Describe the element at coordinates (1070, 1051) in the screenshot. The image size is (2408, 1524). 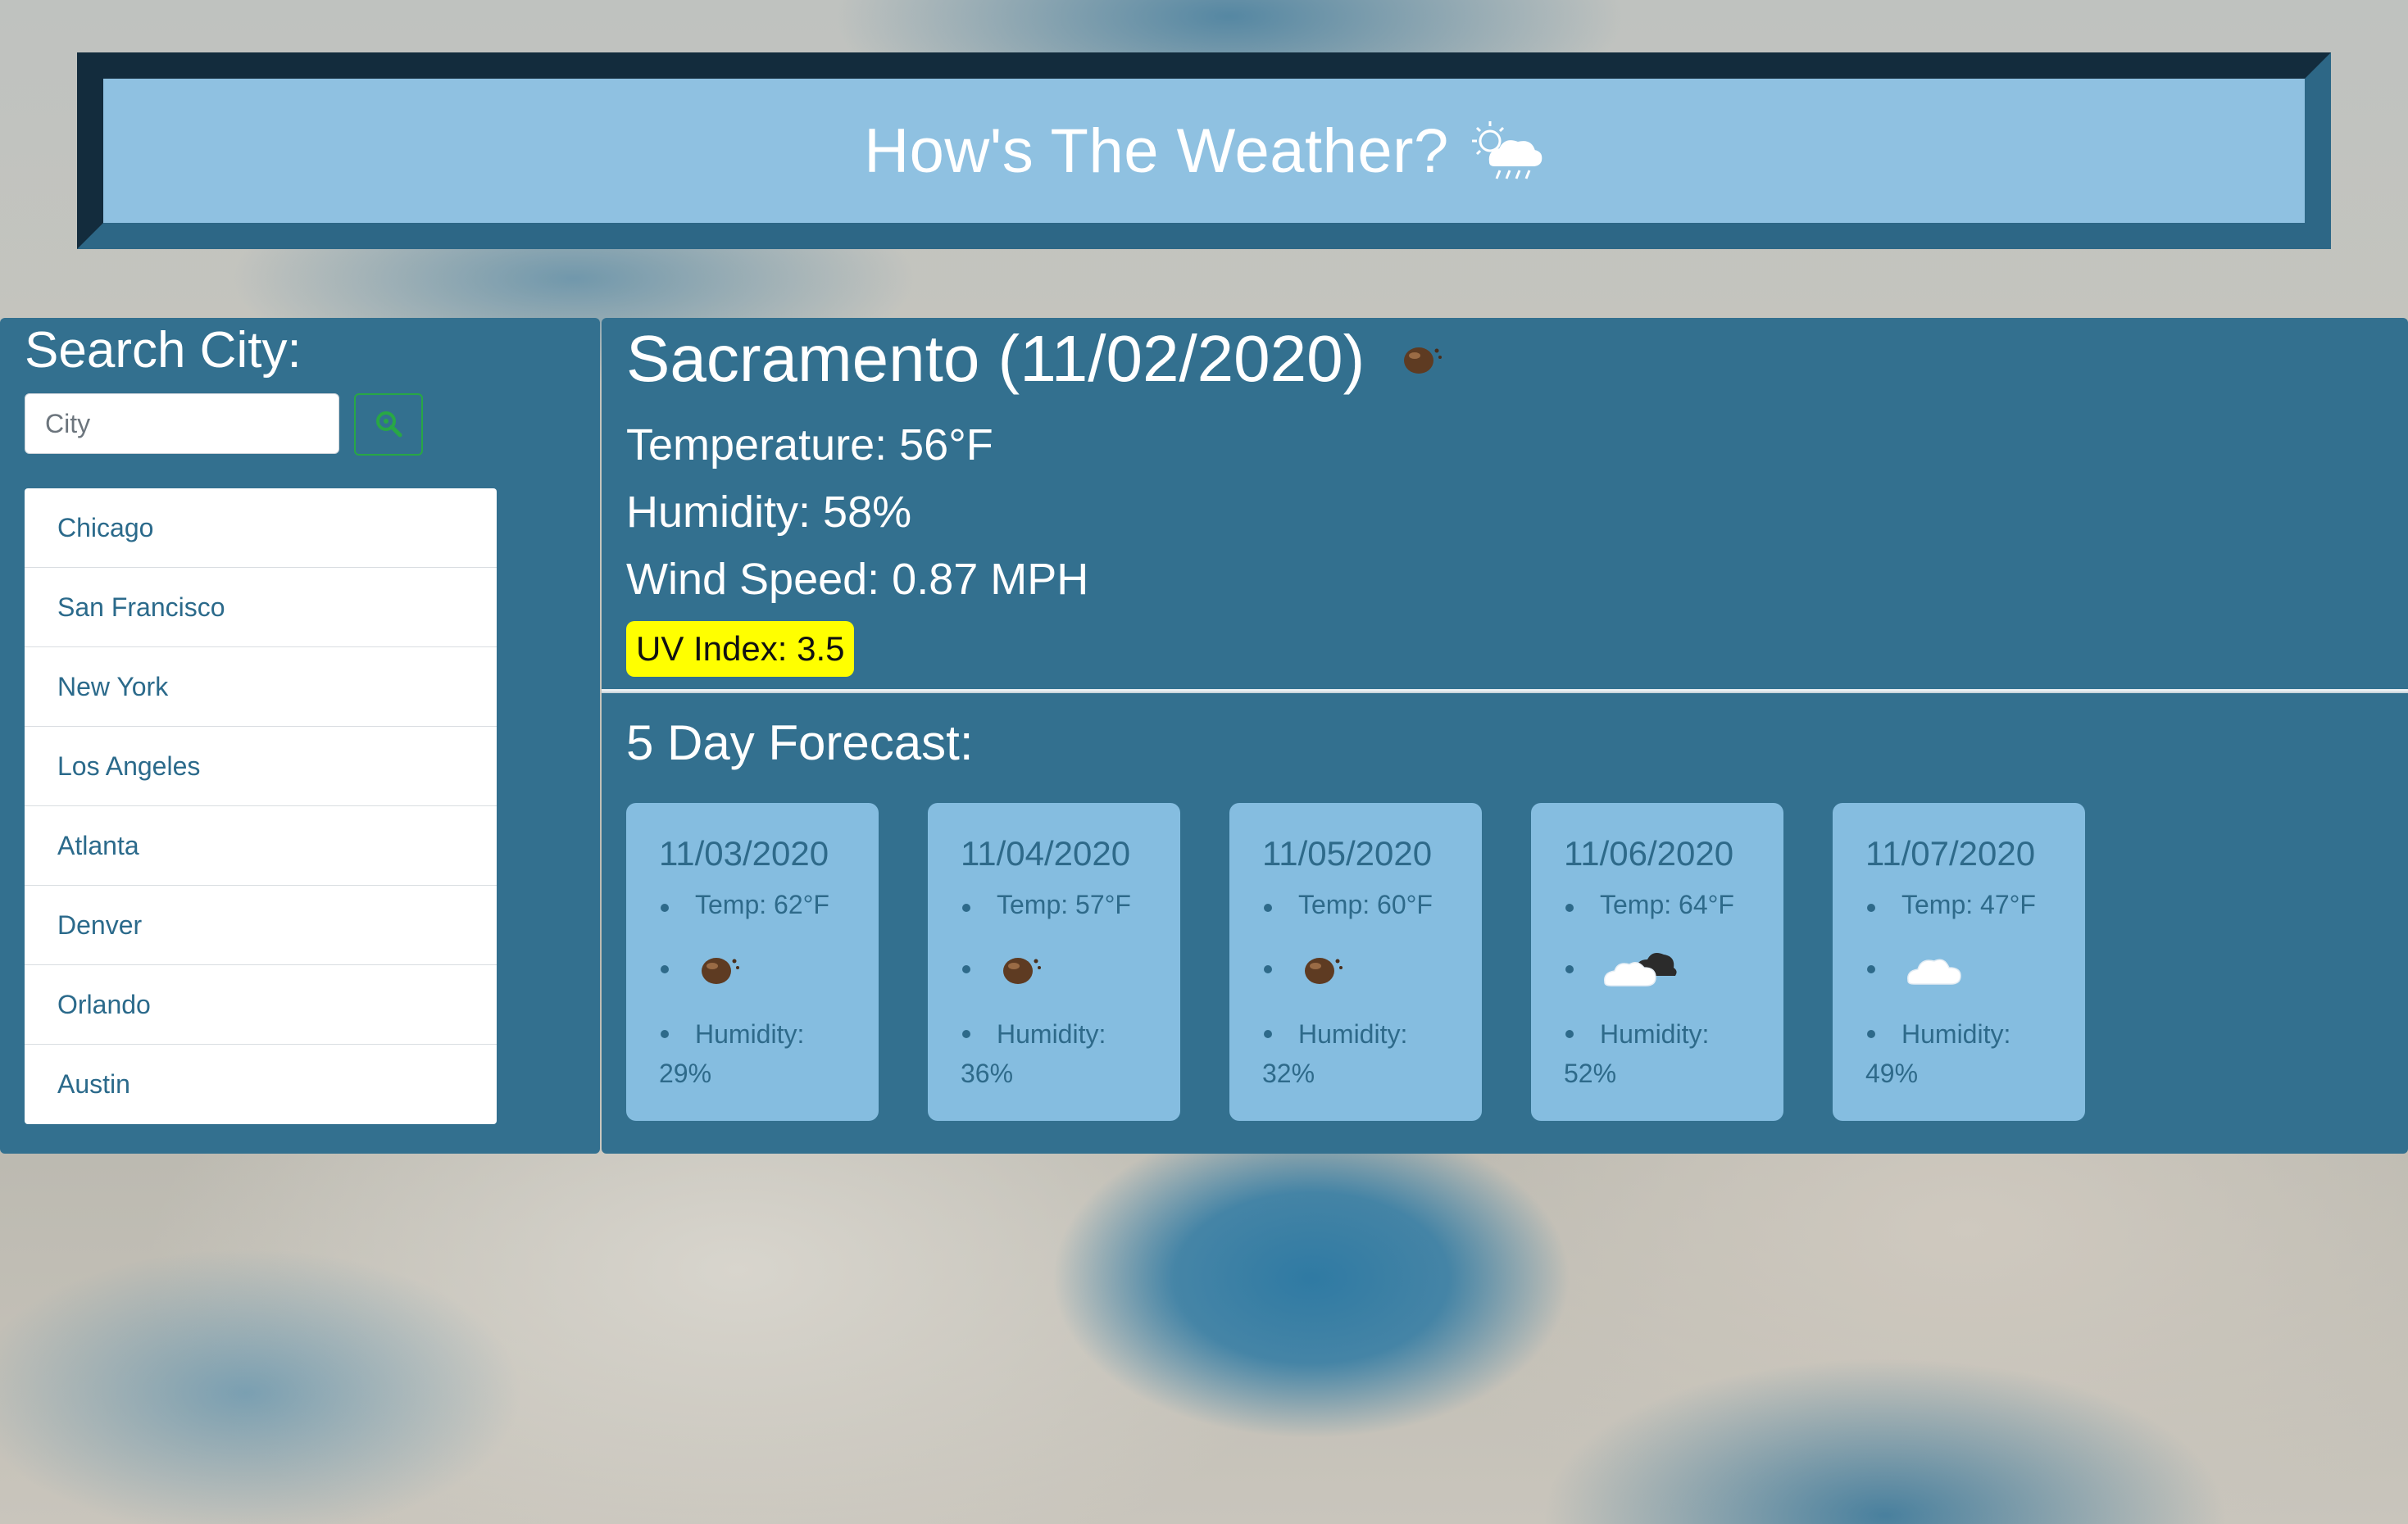
I see `forecast-humidity: Humidity: 36%` at that location.